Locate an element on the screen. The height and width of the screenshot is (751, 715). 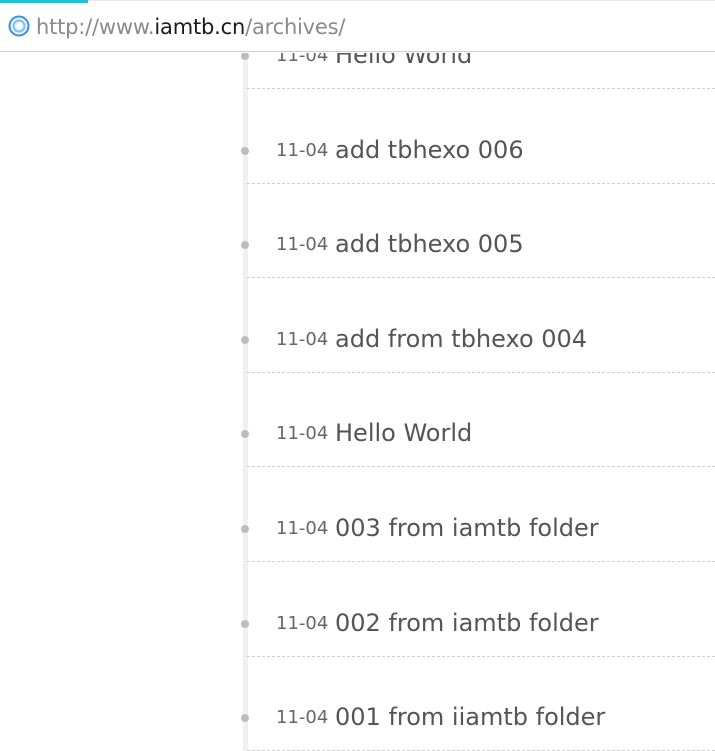
list-item: 11-04 003 from iamtb folder is located at coordinates (357, 528).